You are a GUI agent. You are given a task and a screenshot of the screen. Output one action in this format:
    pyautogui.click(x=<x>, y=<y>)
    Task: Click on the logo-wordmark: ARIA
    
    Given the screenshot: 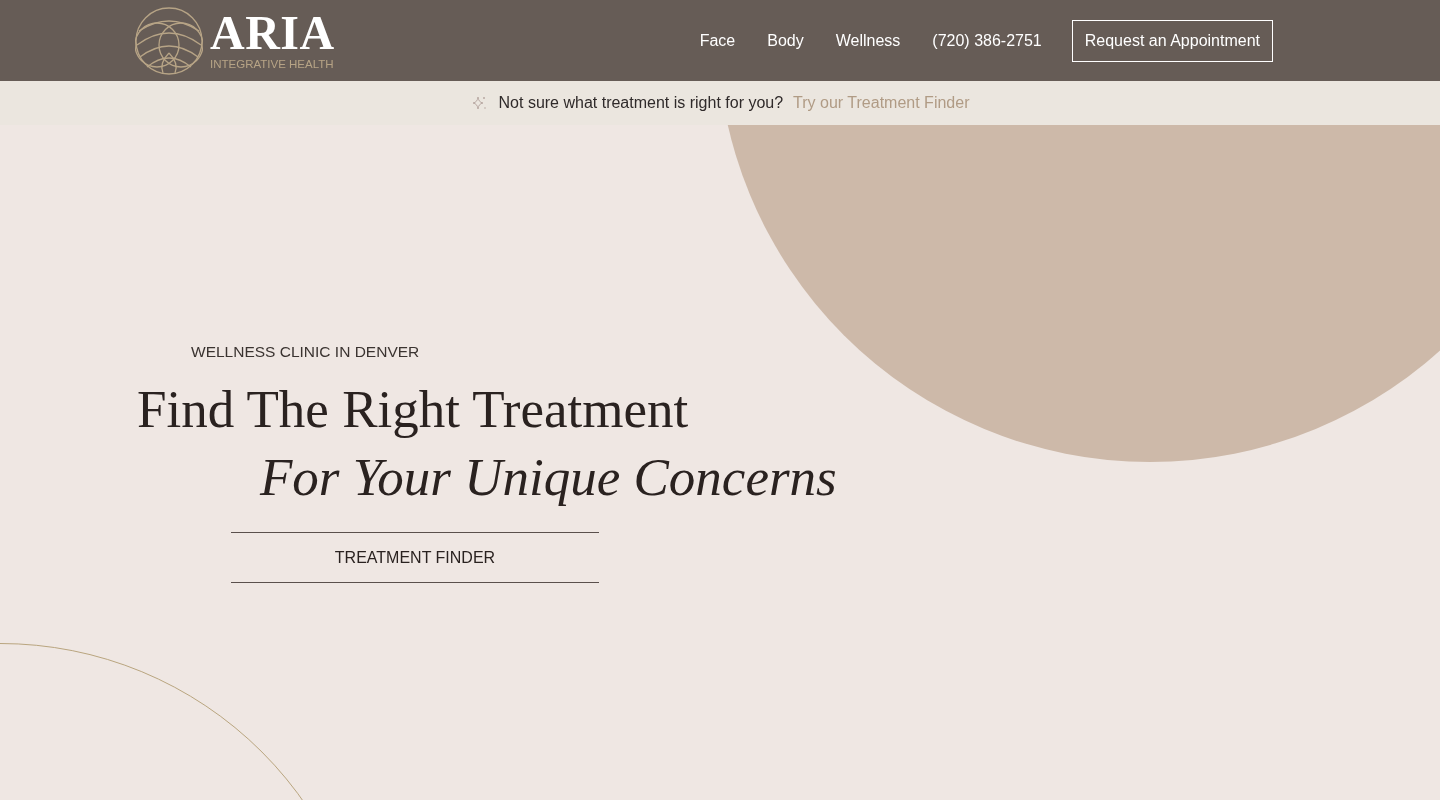 What is the action you would take?
    pyautogui.click(x=272, y=32)
    